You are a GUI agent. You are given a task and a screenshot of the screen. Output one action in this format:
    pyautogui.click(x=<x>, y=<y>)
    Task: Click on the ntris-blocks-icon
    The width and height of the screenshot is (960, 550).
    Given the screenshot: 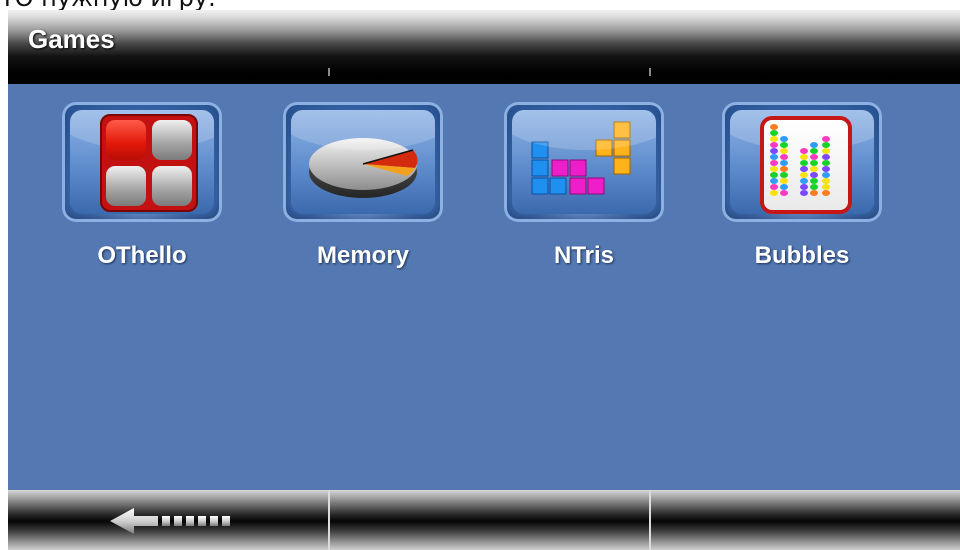 What is the action you would take?
    pyautogui.click(x=584, y=162)
    